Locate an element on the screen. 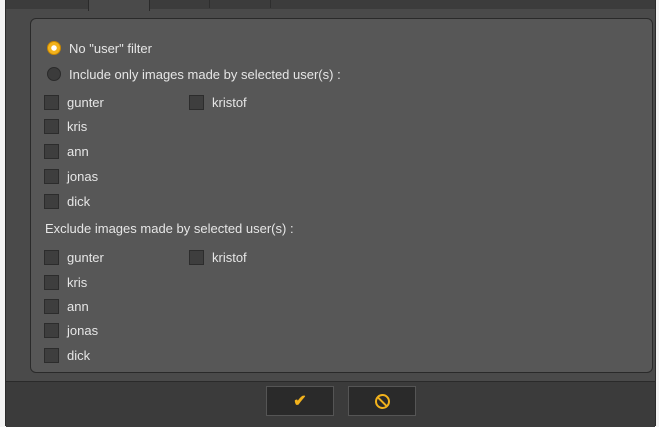  exclude-user-label: kristof is located at coordinates (229, 257).